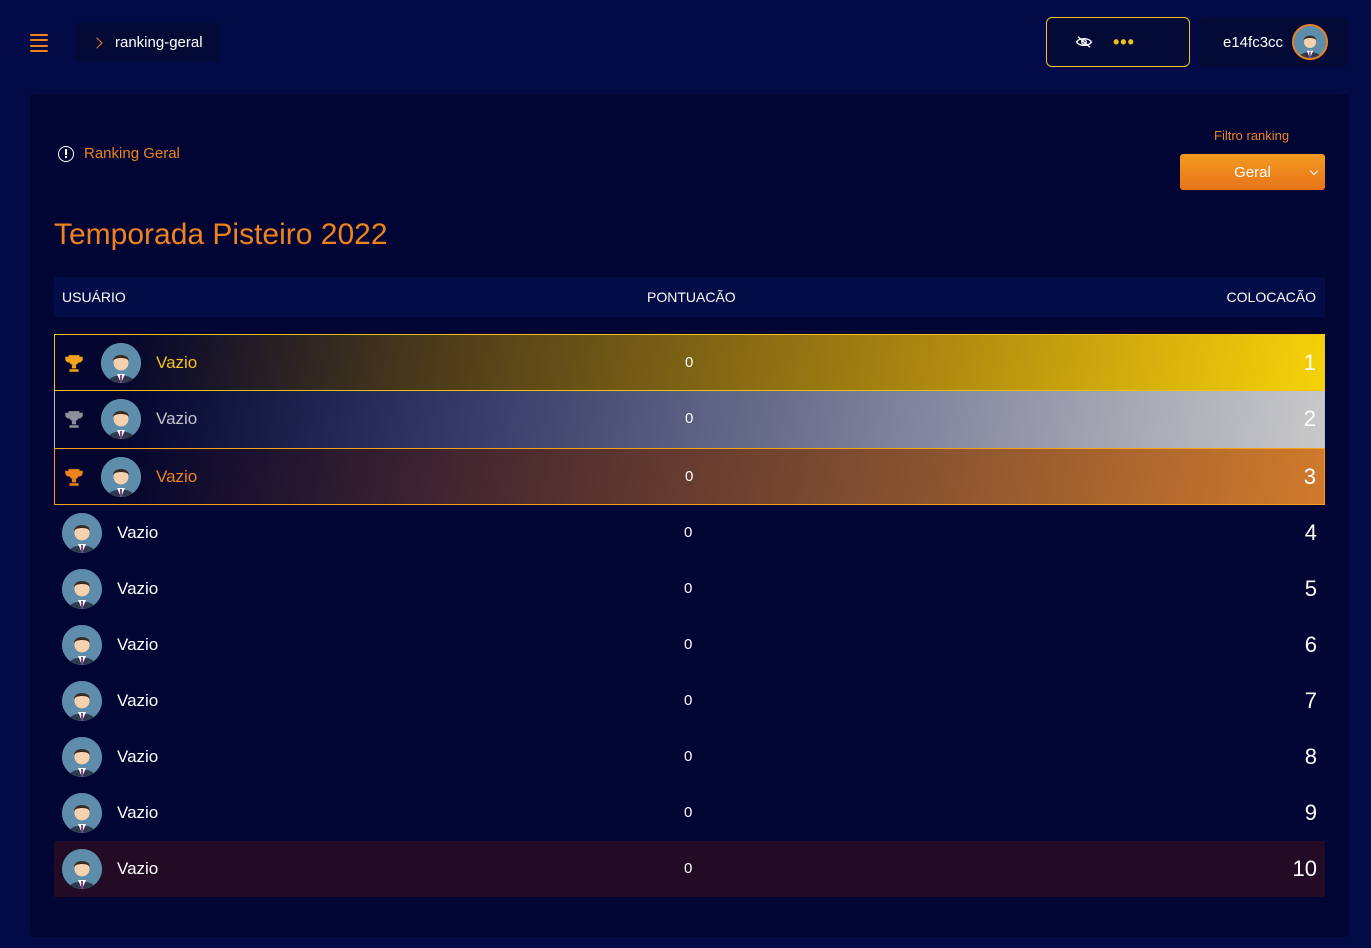  Describe the element at coordinates (1310, 700) in the screenshot. I see `row-place: 7` at that location.